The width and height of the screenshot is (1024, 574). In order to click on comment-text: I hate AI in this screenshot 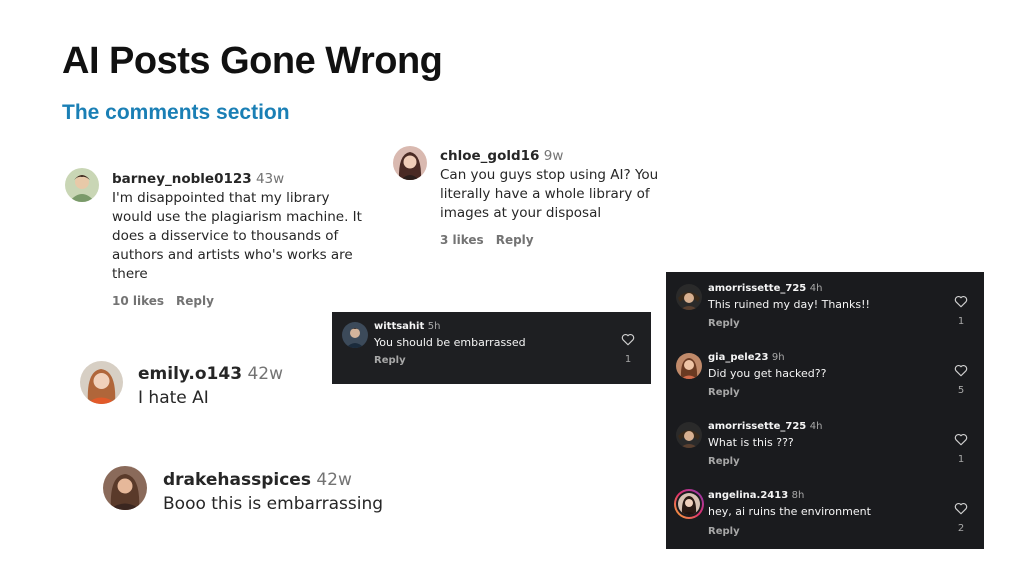, I will do `click(173, 398)`.